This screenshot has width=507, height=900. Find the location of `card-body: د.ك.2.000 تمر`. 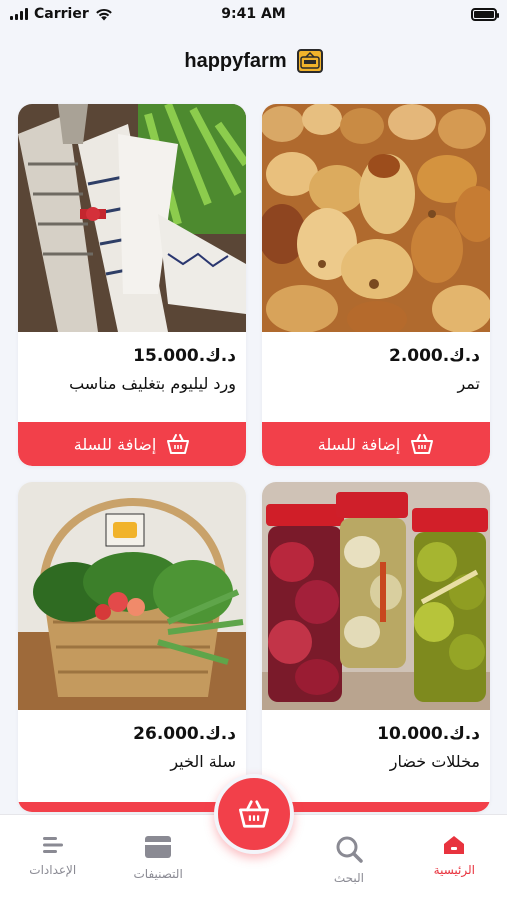

card-body: د.ك.2.000 تمر is located at coordinates (376, 377).